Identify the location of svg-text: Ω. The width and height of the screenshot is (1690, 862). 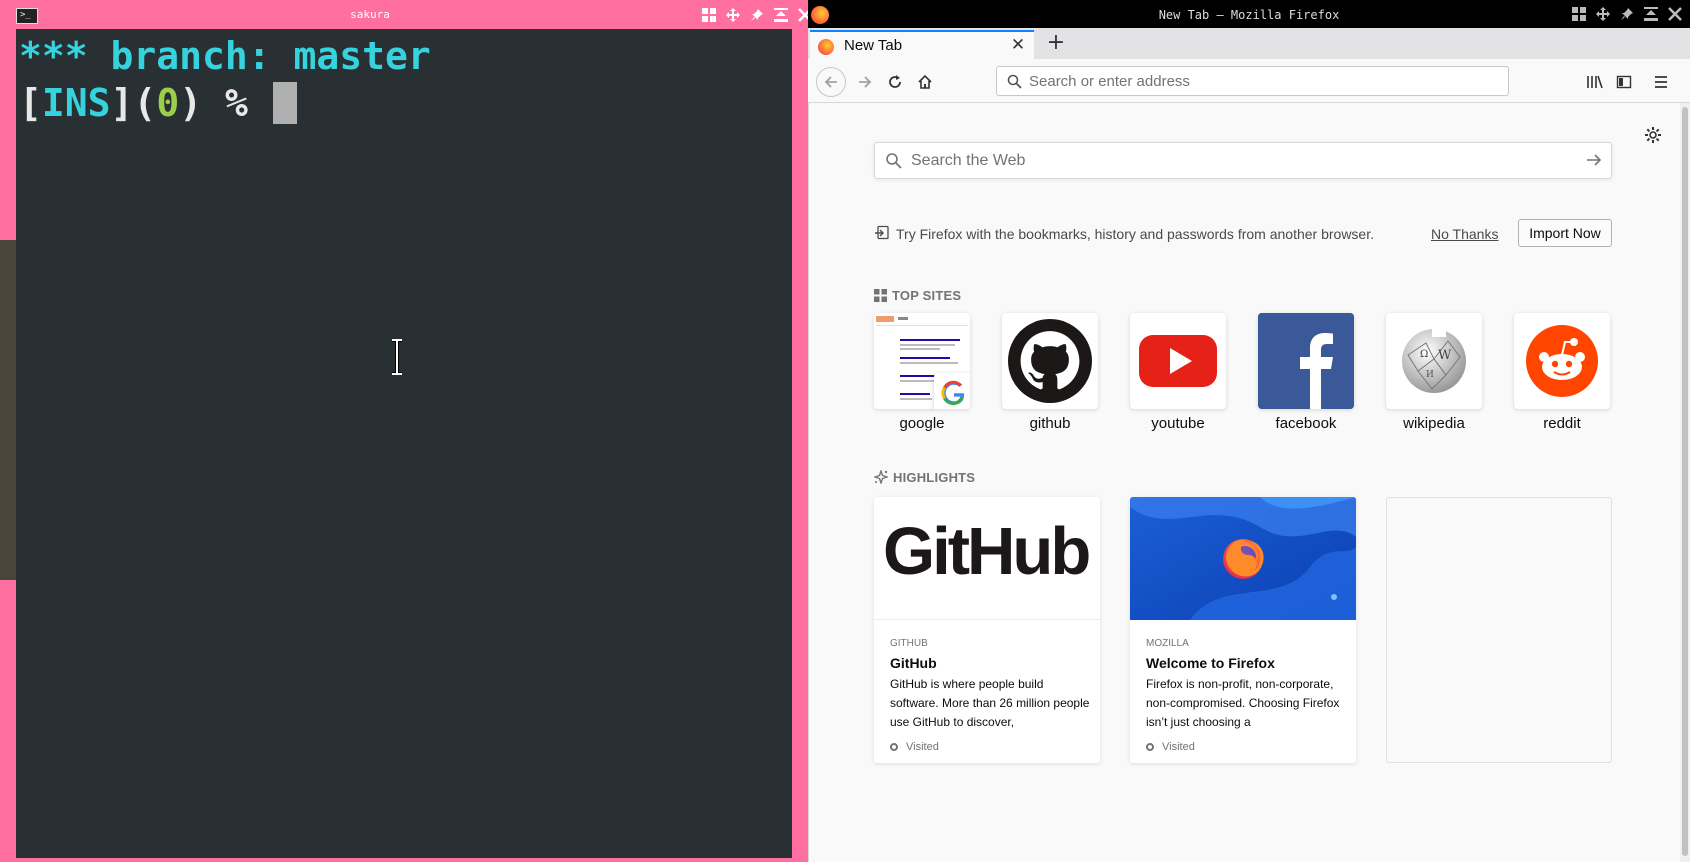
(1424, 354).